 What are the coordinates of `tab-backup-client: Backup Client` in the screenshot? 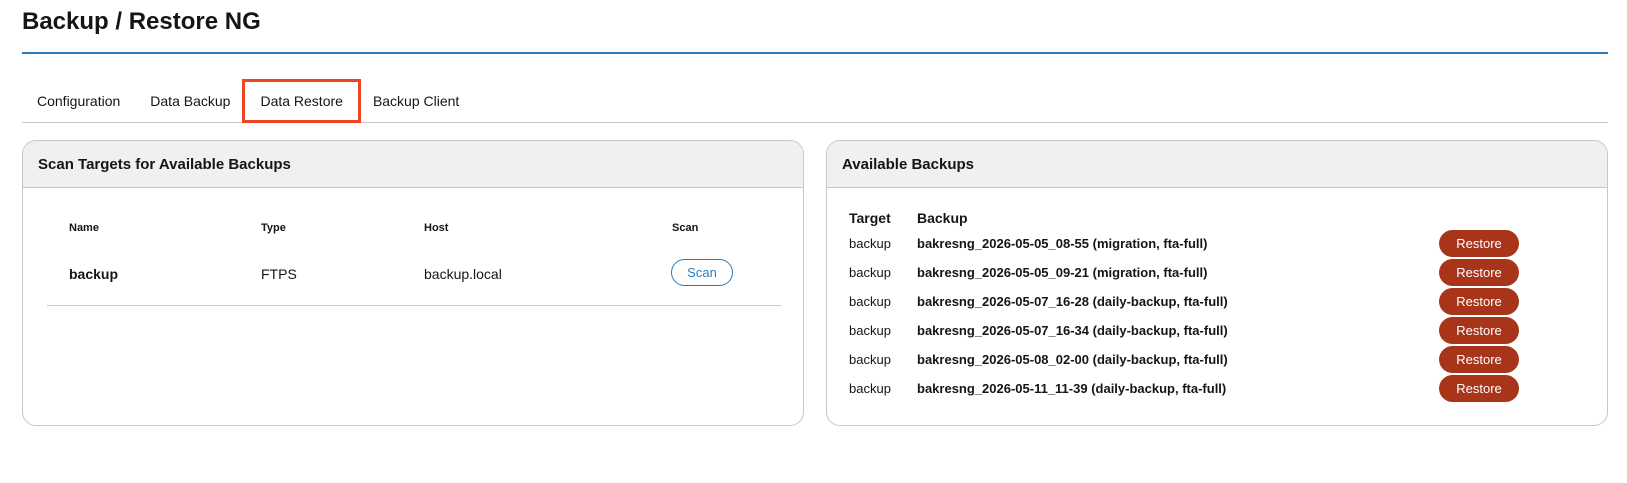 It's located at (416, 101).